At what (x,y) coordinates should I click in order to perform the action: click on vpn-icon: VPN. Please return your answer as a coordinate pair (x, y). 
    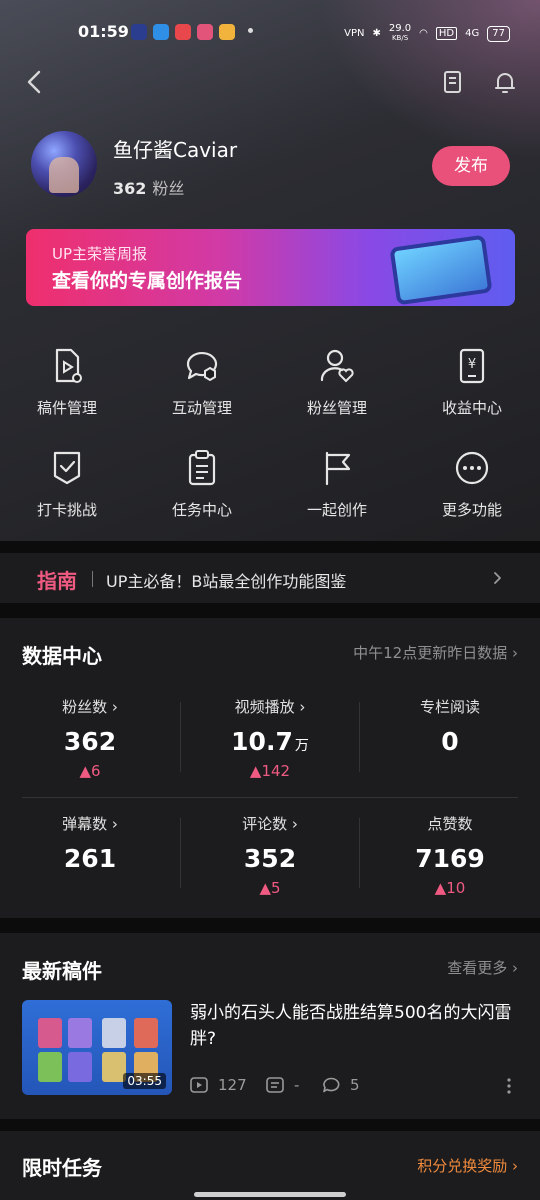
    Looking at the image, I should click on (354, 33).